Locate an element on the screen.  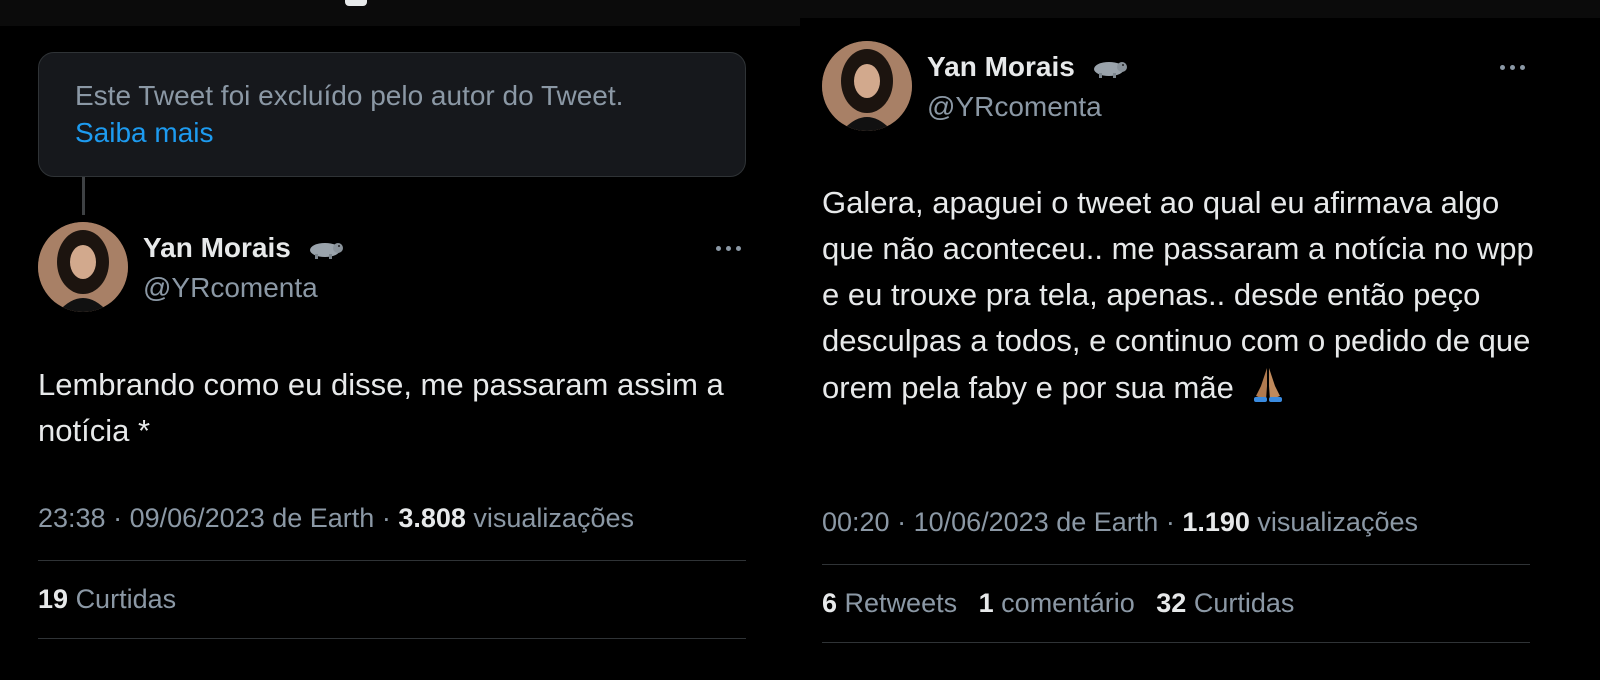
tweet-stats: 6 Retweets 1 comentário 32 Curtidas is located at coordinates (1065, 603).